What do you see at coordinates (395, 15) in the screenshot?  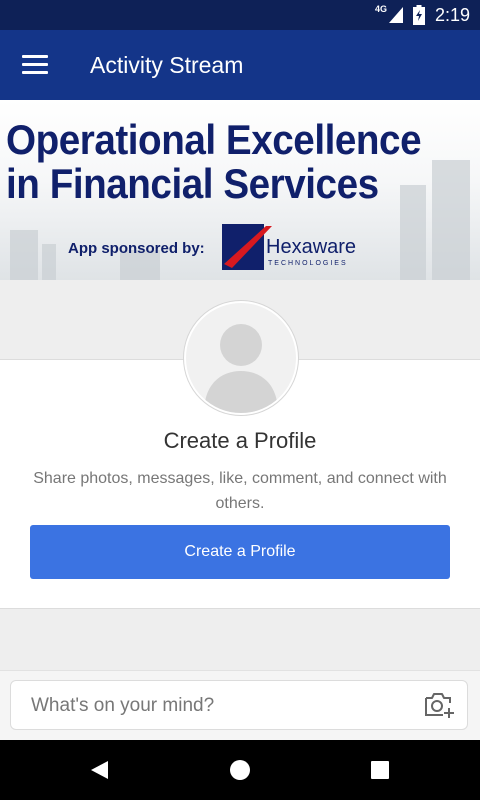 I see `signal-icon` at bounding box center [395, 15].